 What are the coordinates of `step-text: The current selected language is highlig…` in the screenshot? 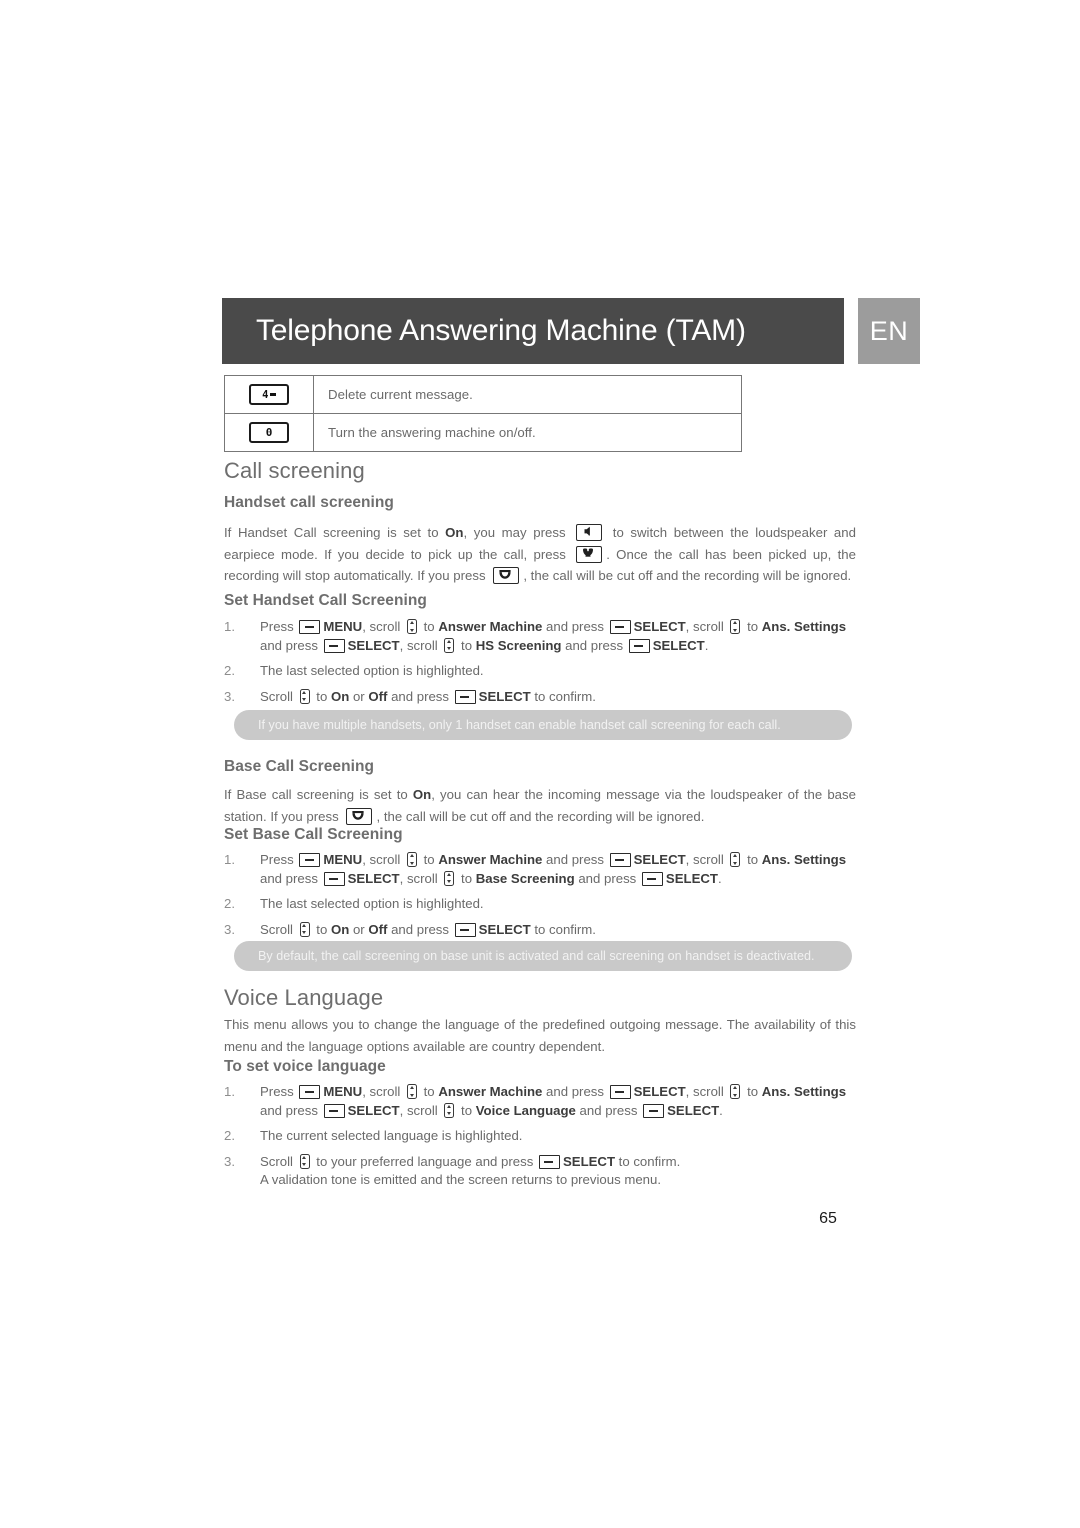 It's located at (391, 1135).